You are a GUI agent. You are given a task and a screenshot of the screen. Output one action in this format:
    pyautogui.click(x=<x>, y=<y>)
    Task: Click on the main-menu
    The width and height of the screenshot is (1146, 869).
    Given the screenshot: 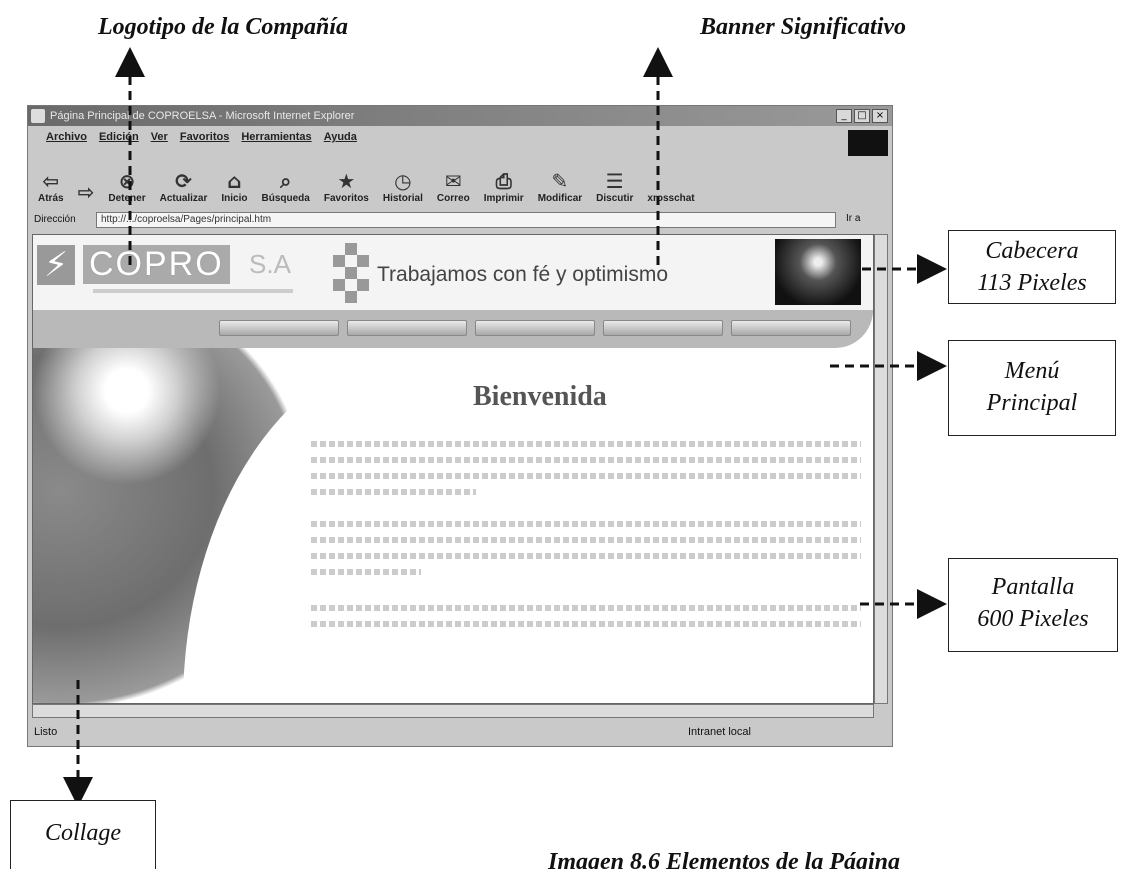 What is the action you would take?
    pyautogui.click(x=535, y=328)
    